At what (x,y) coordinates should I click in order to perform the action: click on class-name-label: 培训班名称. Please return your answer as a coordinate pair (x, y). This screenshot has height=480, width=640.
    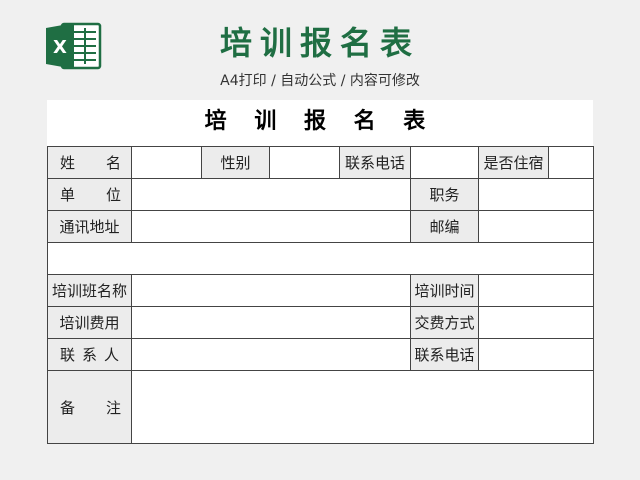
    Looking at the image, I should click on (89, 290).